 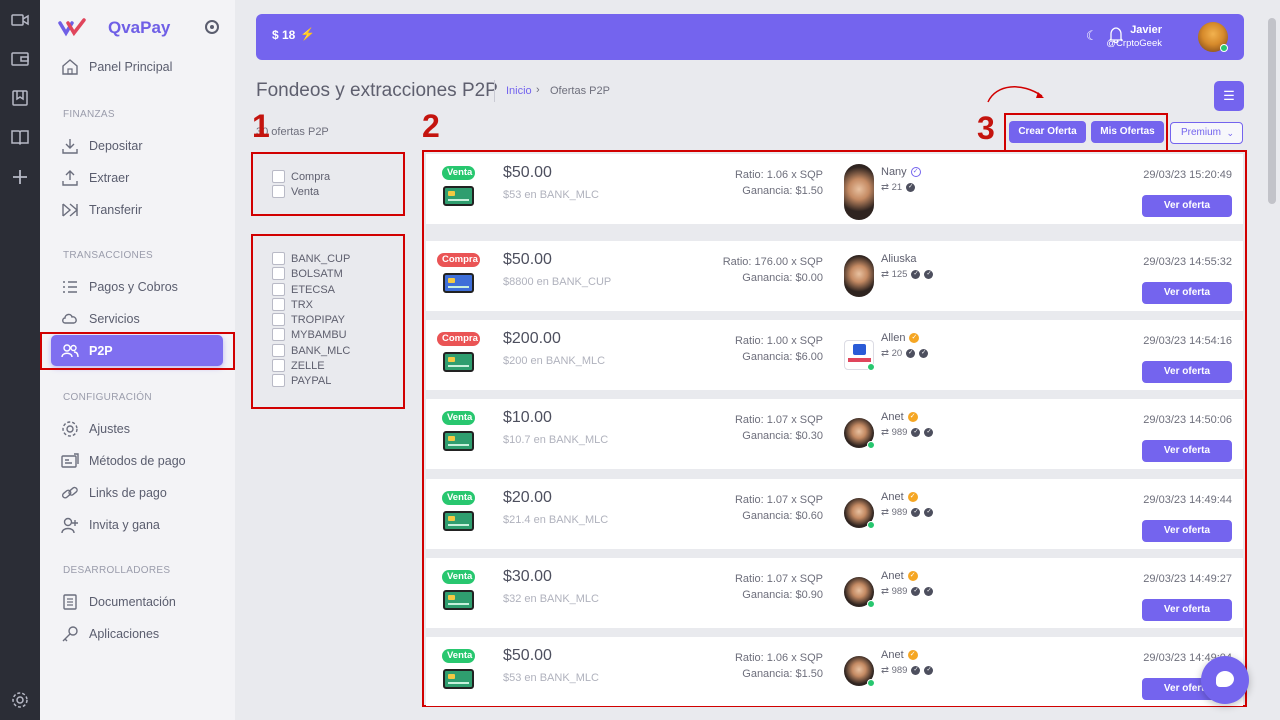 I want to click on filter-type-venta: Venta, so click(x=295, y=191).